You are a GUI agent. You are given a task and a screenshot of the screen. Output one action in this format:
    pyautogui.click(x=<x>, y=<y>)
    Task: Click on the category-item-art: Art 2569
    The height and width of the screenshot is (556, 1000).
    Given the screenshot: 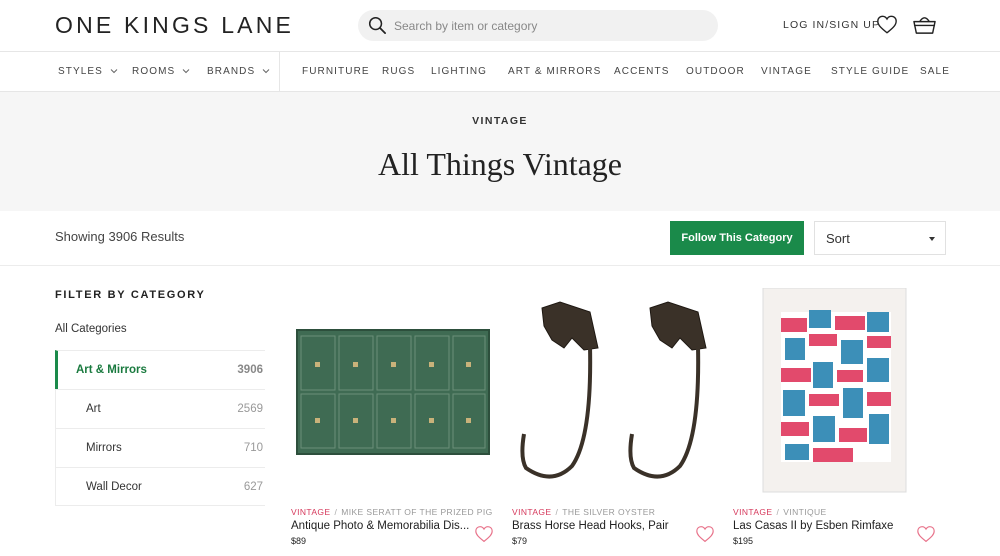 What is the action you would take?
    pyautogui.click(x=160, y=408)
    